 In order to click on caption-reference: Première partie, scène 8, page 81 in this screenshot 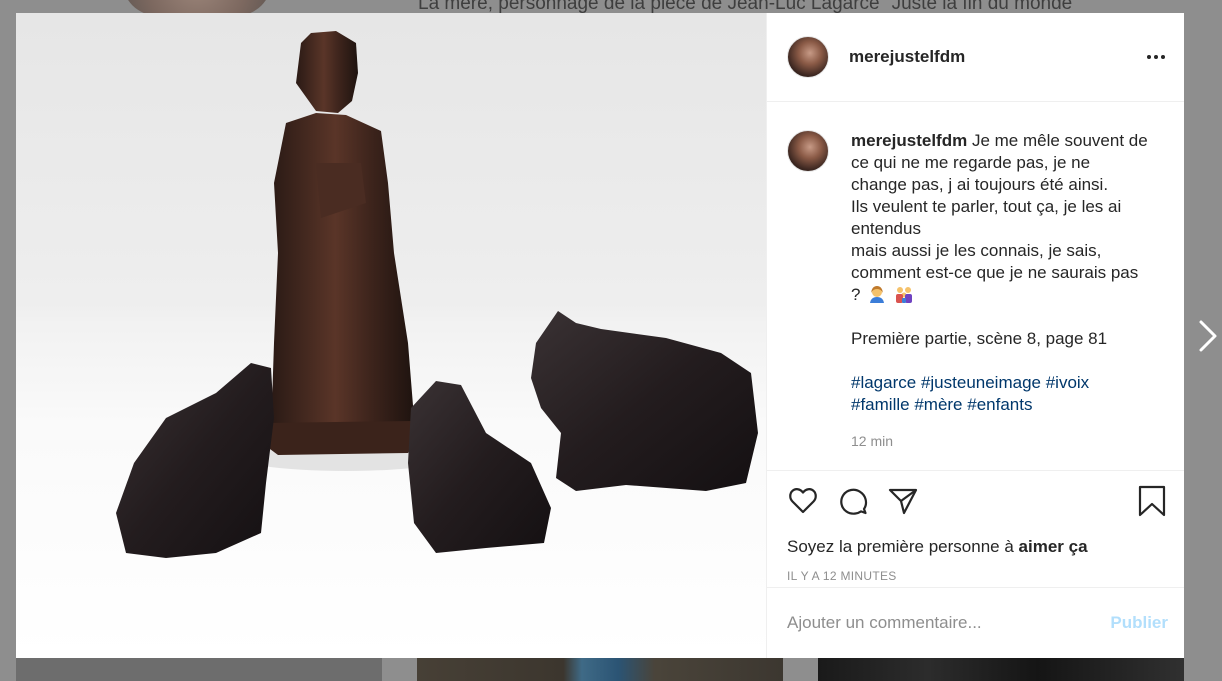, I will do `click(979, 338)`.